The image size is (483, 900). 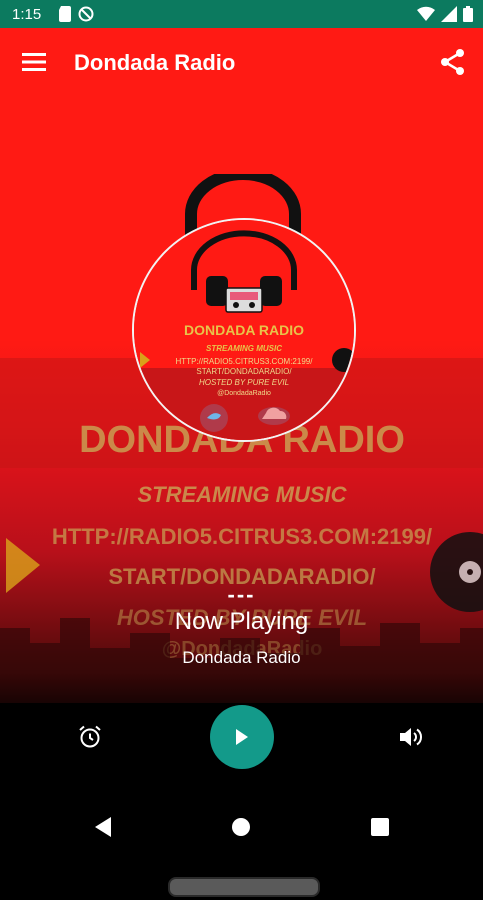 What do you see at coordinates (380, 827) in the screenshot?
I see `recents-square-icon` at bounding box center [380, 827].